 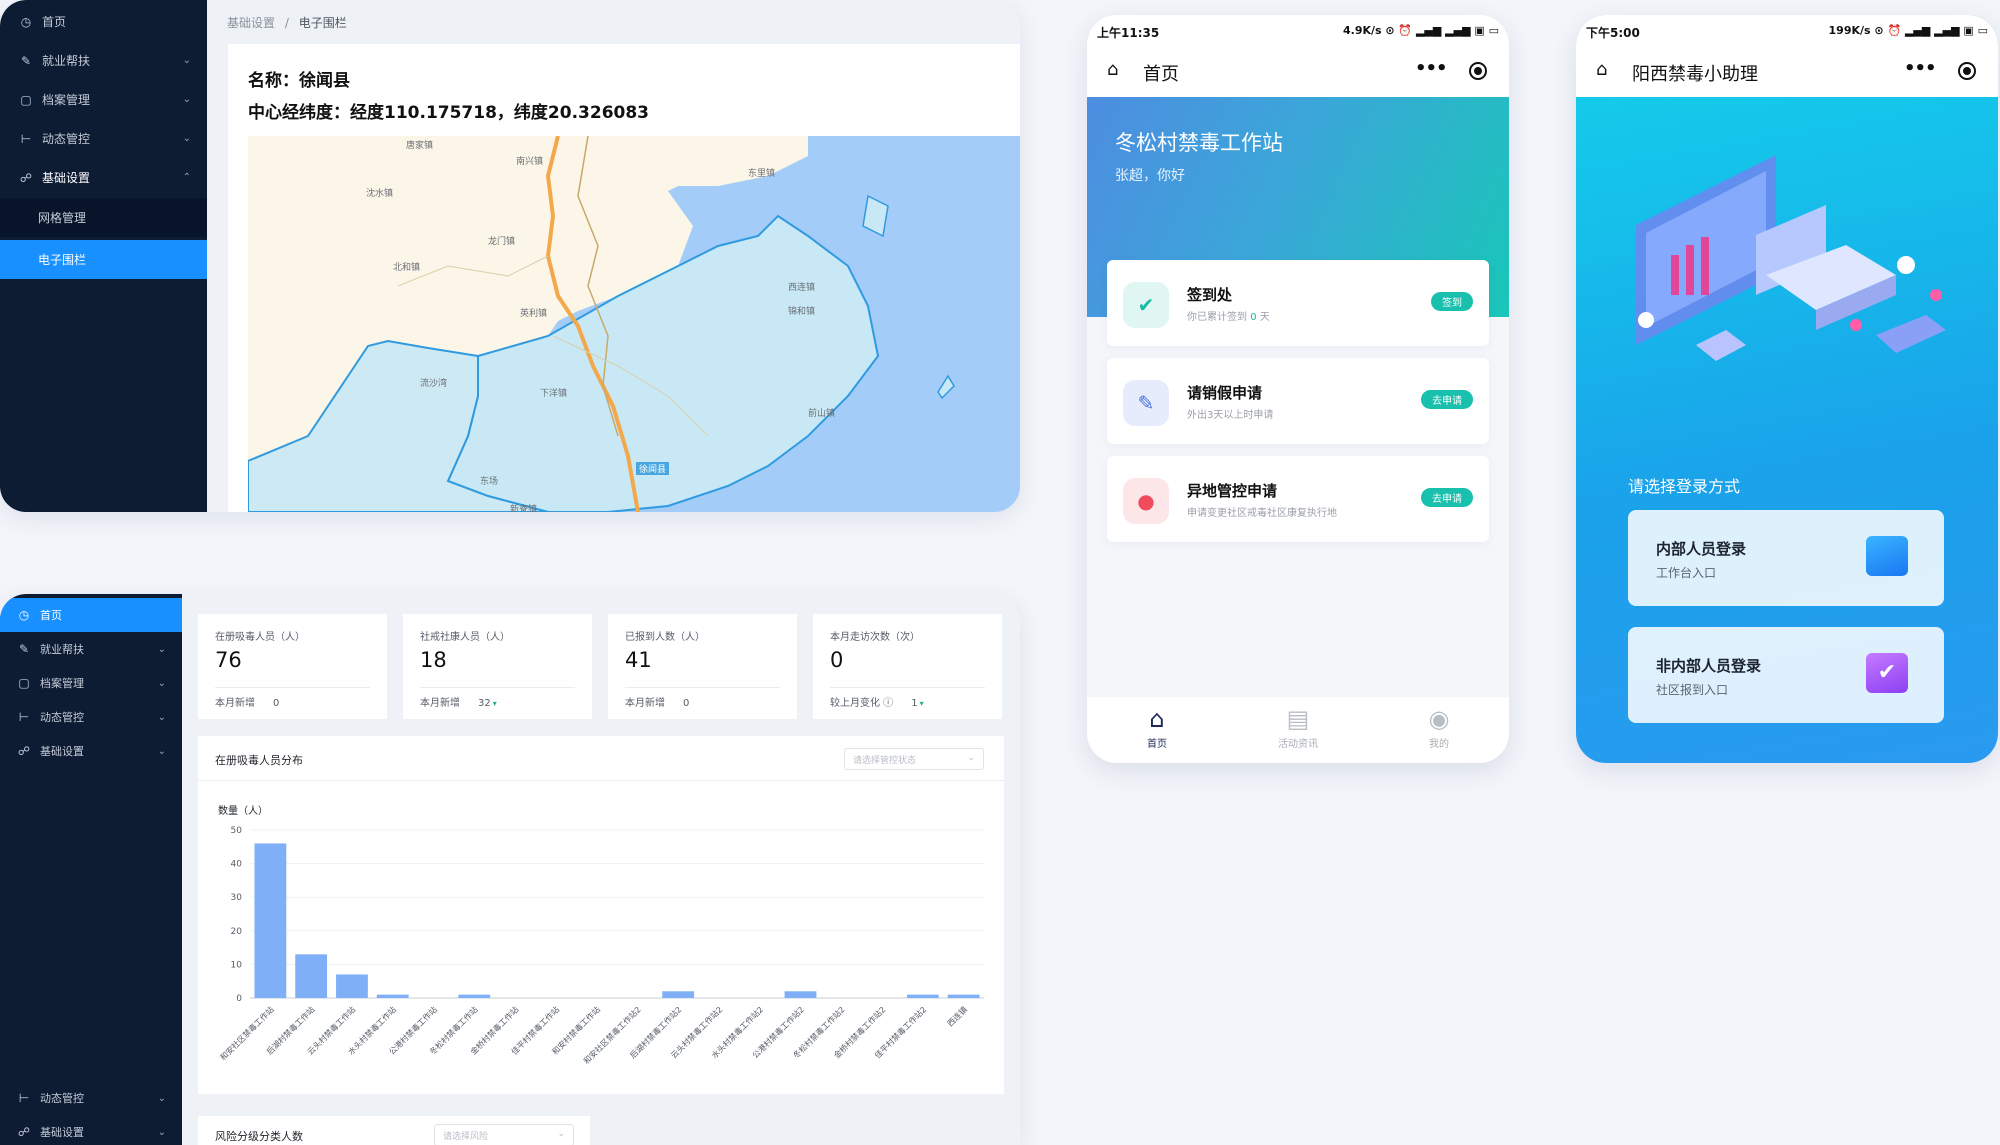 What do you see at coordinates (914, 703) in the screenshot?
I see `stat-sub-value: 1` at bounding box center [914, 703].